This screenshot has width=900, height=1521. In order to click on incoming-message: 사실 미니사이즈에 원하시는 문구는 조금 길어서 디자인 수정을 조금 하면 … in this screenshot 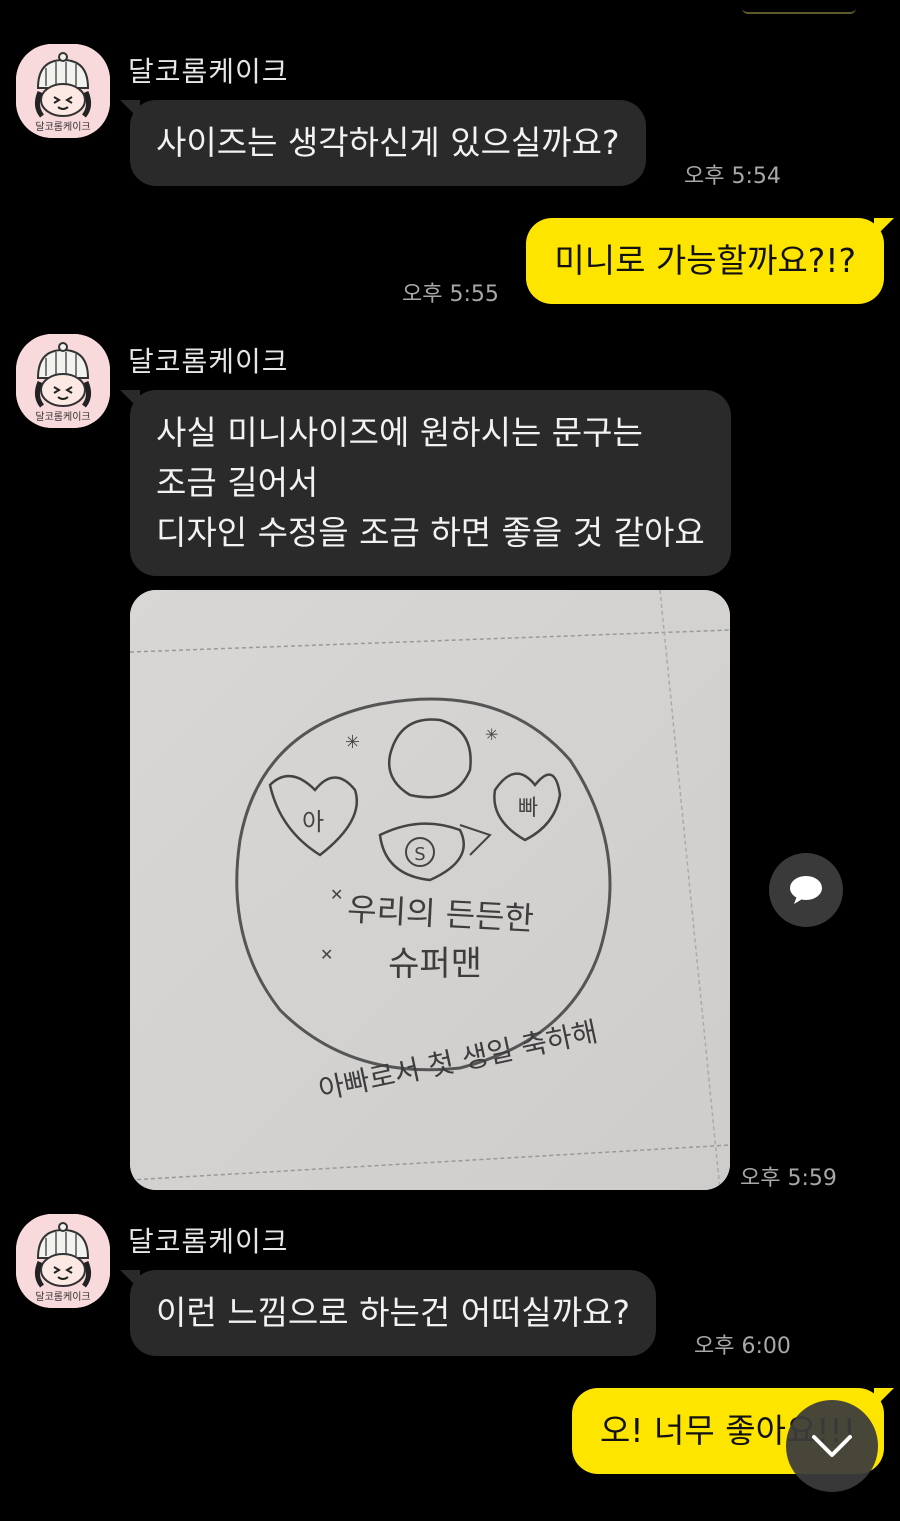, I will do `click(425, 483)`.